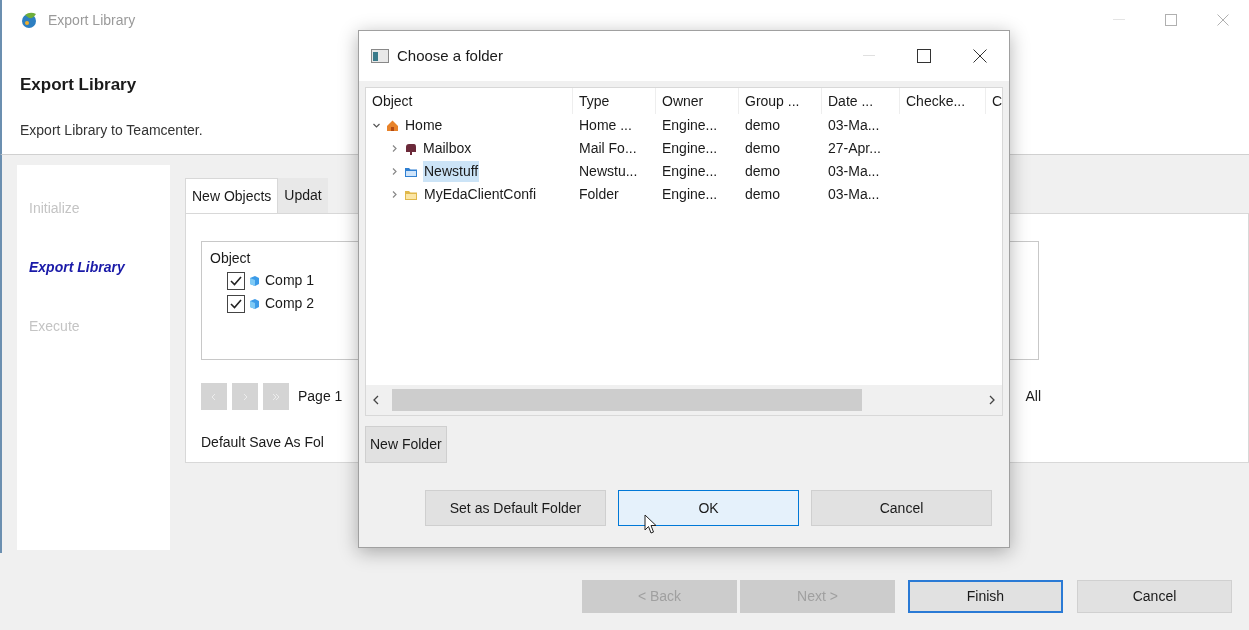  What do you see at coordinates (450, 55) in the screenshot?
I see `dialog-title: Choose a folder` at bounding box center [450, 55].